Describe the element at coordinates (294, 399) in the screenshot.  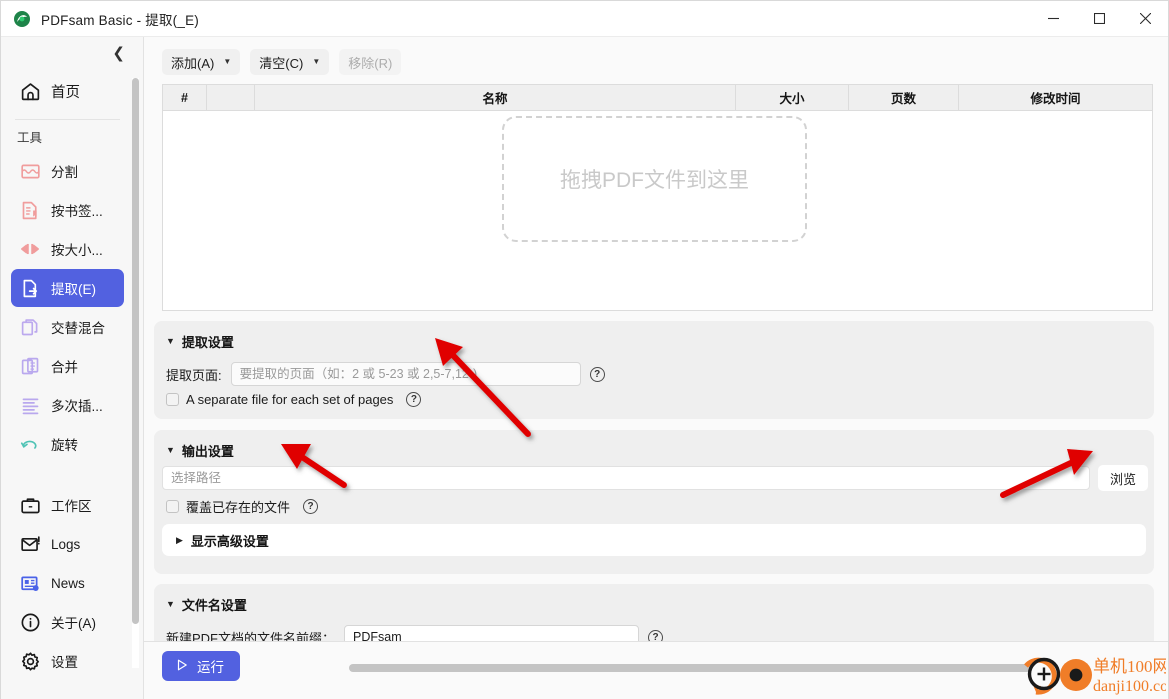
I see `separate-file-row: A separate file for each set of pages ?` at that location.